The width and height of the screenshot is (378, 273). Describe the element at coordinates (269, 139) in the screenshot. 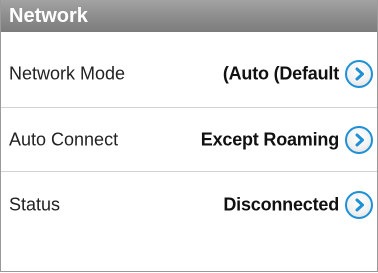

I see `auto-connect-value: Except Roaming` at that location.